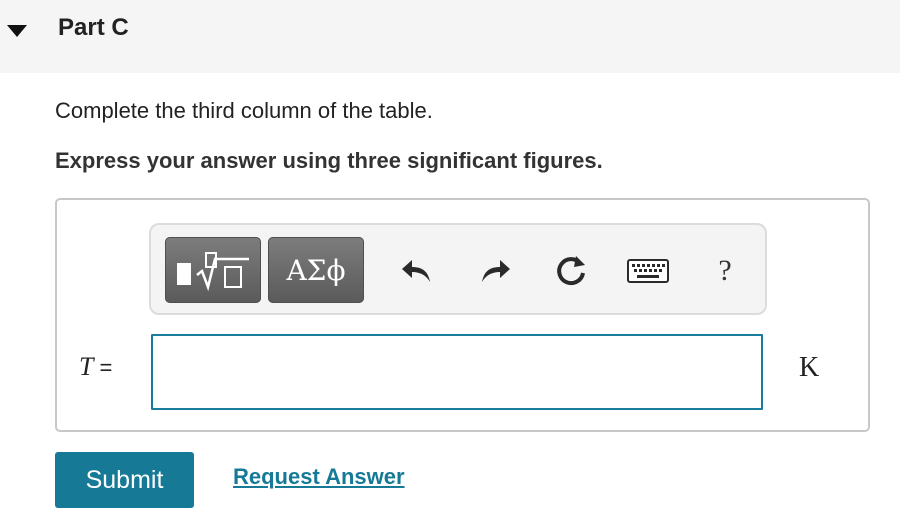  What do you see at coordinates (648, 271) in the screenshot?
I see `keyboard-icon` at bounding box center [648, 271].